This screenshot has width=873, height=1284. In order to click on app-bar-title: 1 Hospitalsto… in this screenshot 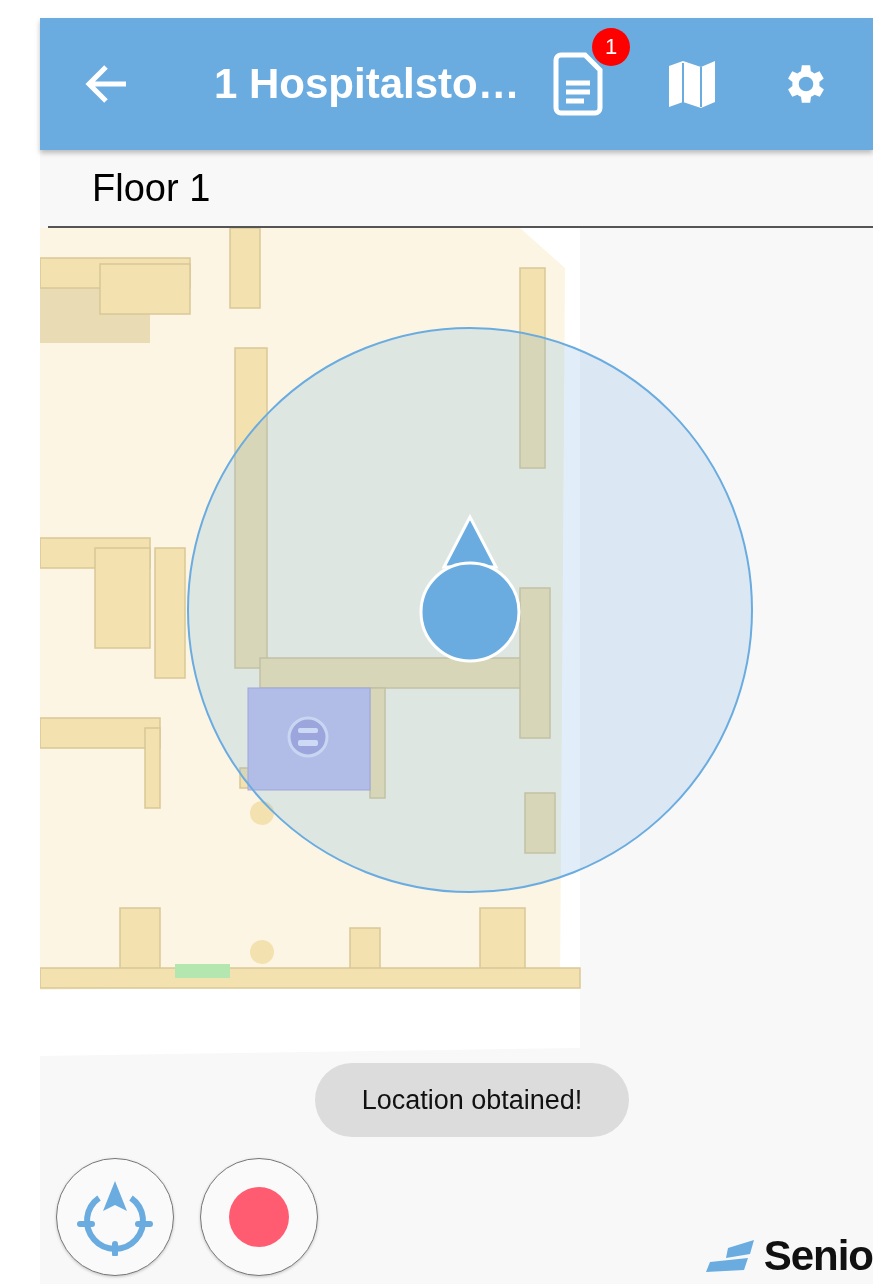, I will do `click(367, 84)`.